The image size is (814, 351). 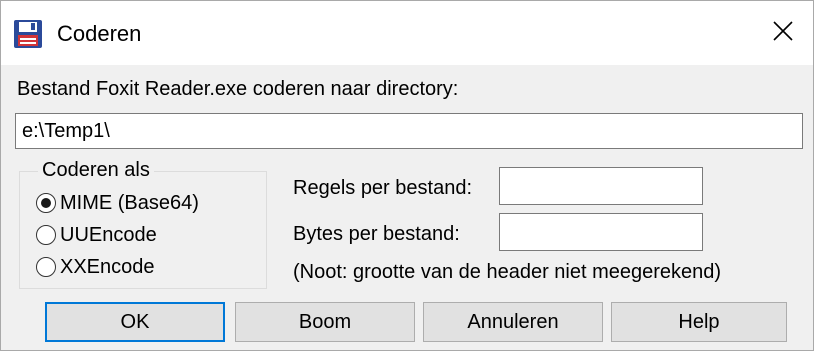 What do you see at coordinates (601, 232) in the screenshot?
I see `bytes-per-file-input` at bounding box center [601, 232].